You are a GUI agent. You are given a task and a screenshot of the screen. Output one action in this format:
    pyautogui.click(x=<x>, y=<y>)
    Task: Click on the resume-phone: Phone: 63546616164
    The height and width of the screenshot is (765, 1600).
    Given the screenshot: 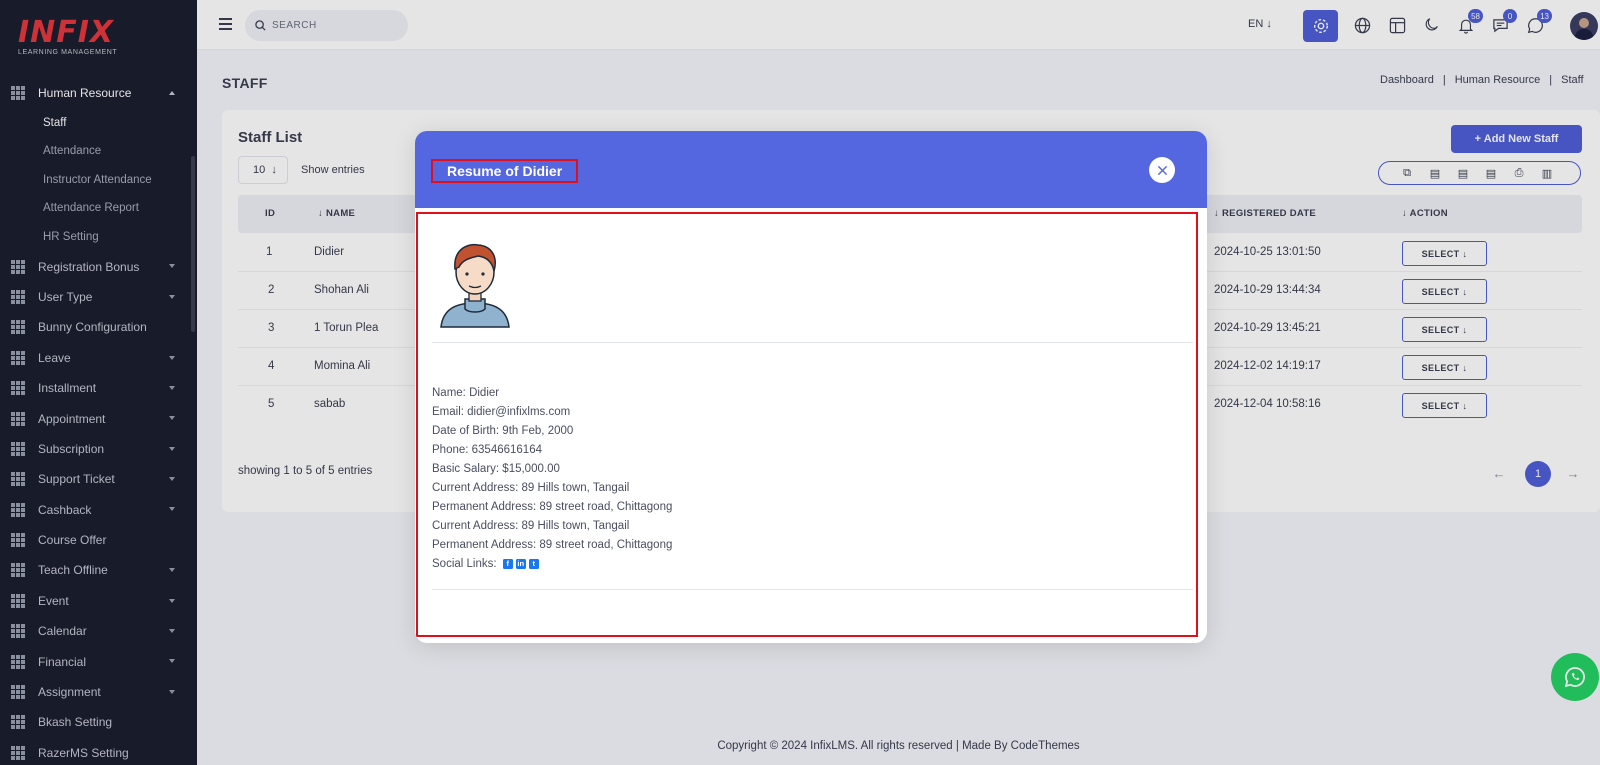 What is the action you would take?
    pyautogui.click(x=487, y=450)
    